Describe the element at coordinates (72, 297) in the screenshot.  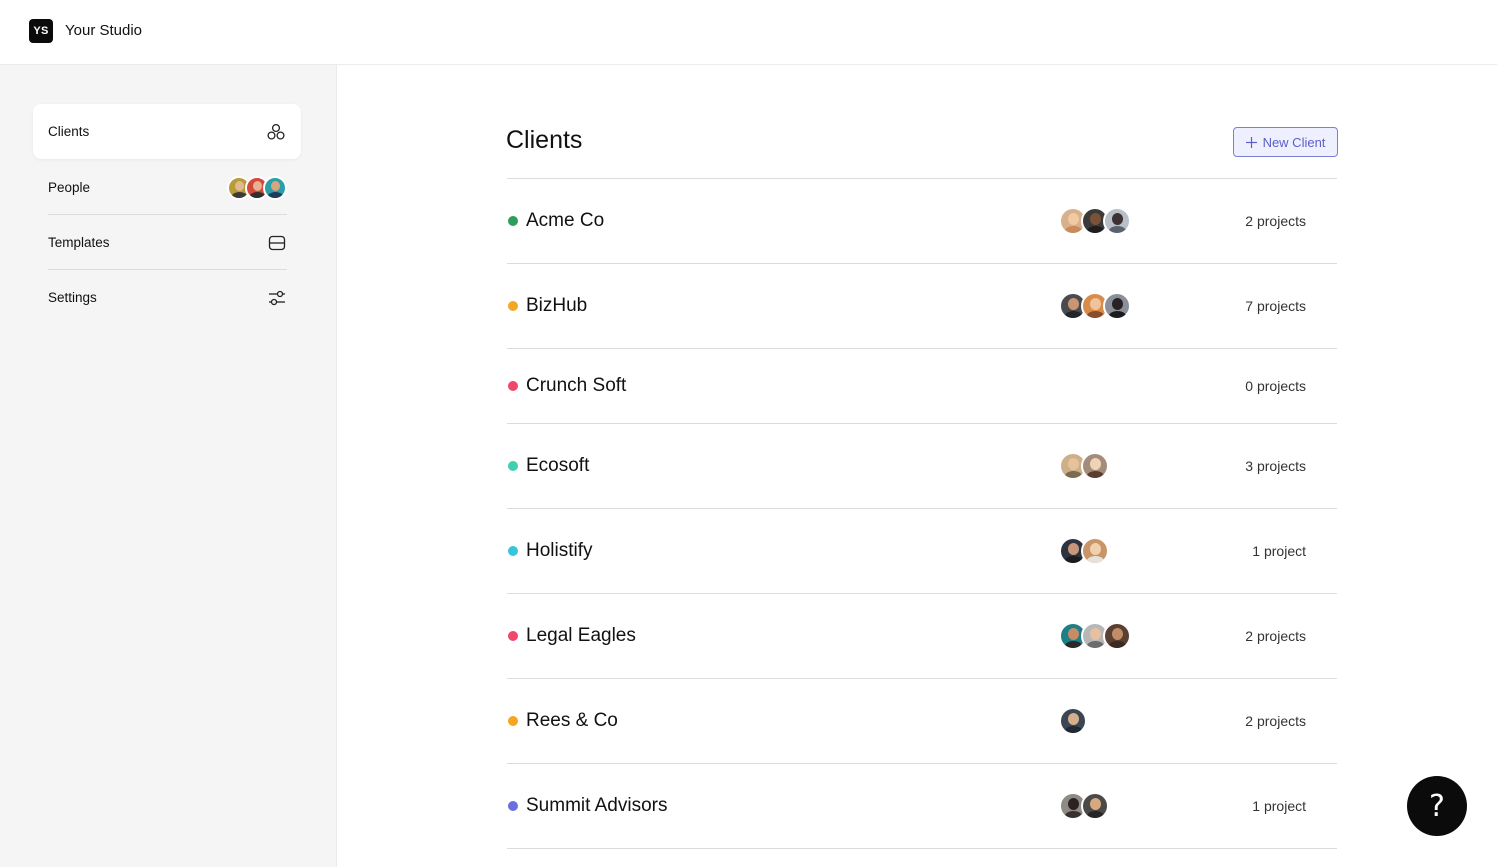
I see `sidebar-item-label: Settings` at that location.